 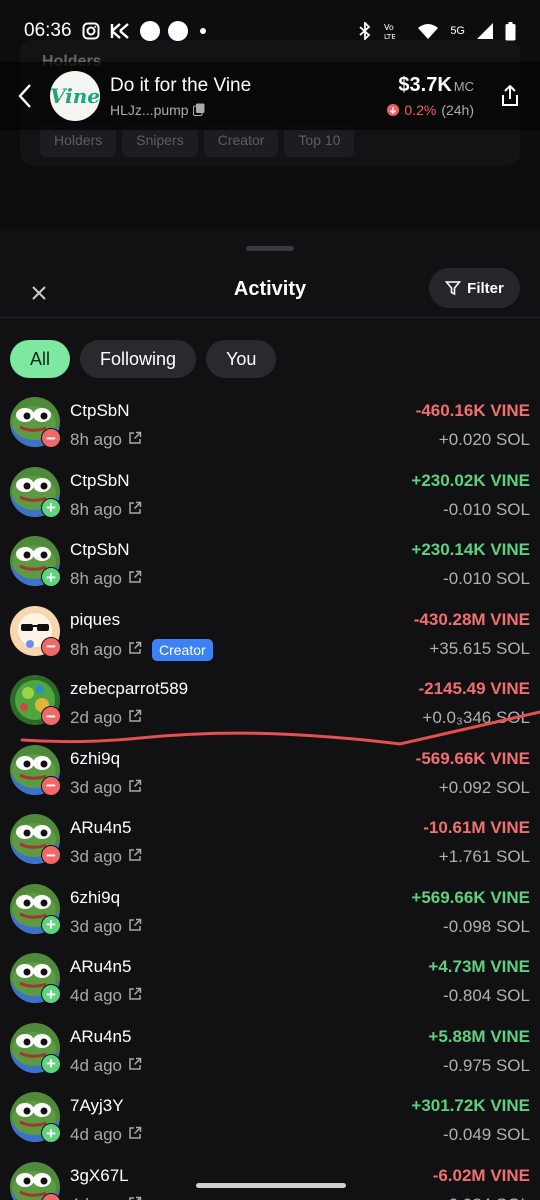 I want to click on sol-amount: +0.020 SOL, so click(x=484, y=439).